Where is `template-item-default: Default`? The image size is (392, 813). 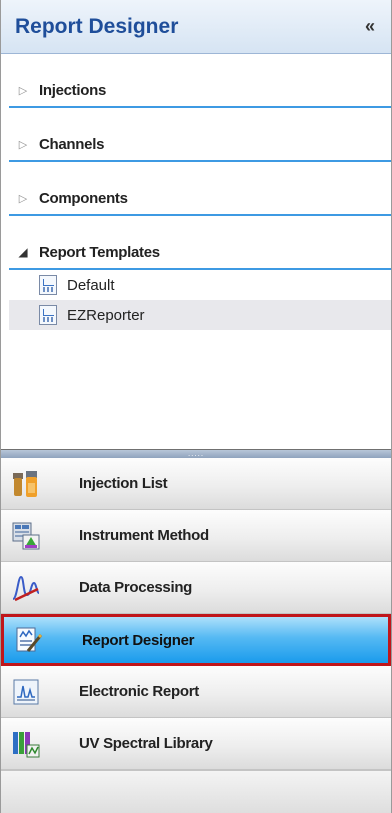 template-item-default: Default is located at coordinates (200, 285).